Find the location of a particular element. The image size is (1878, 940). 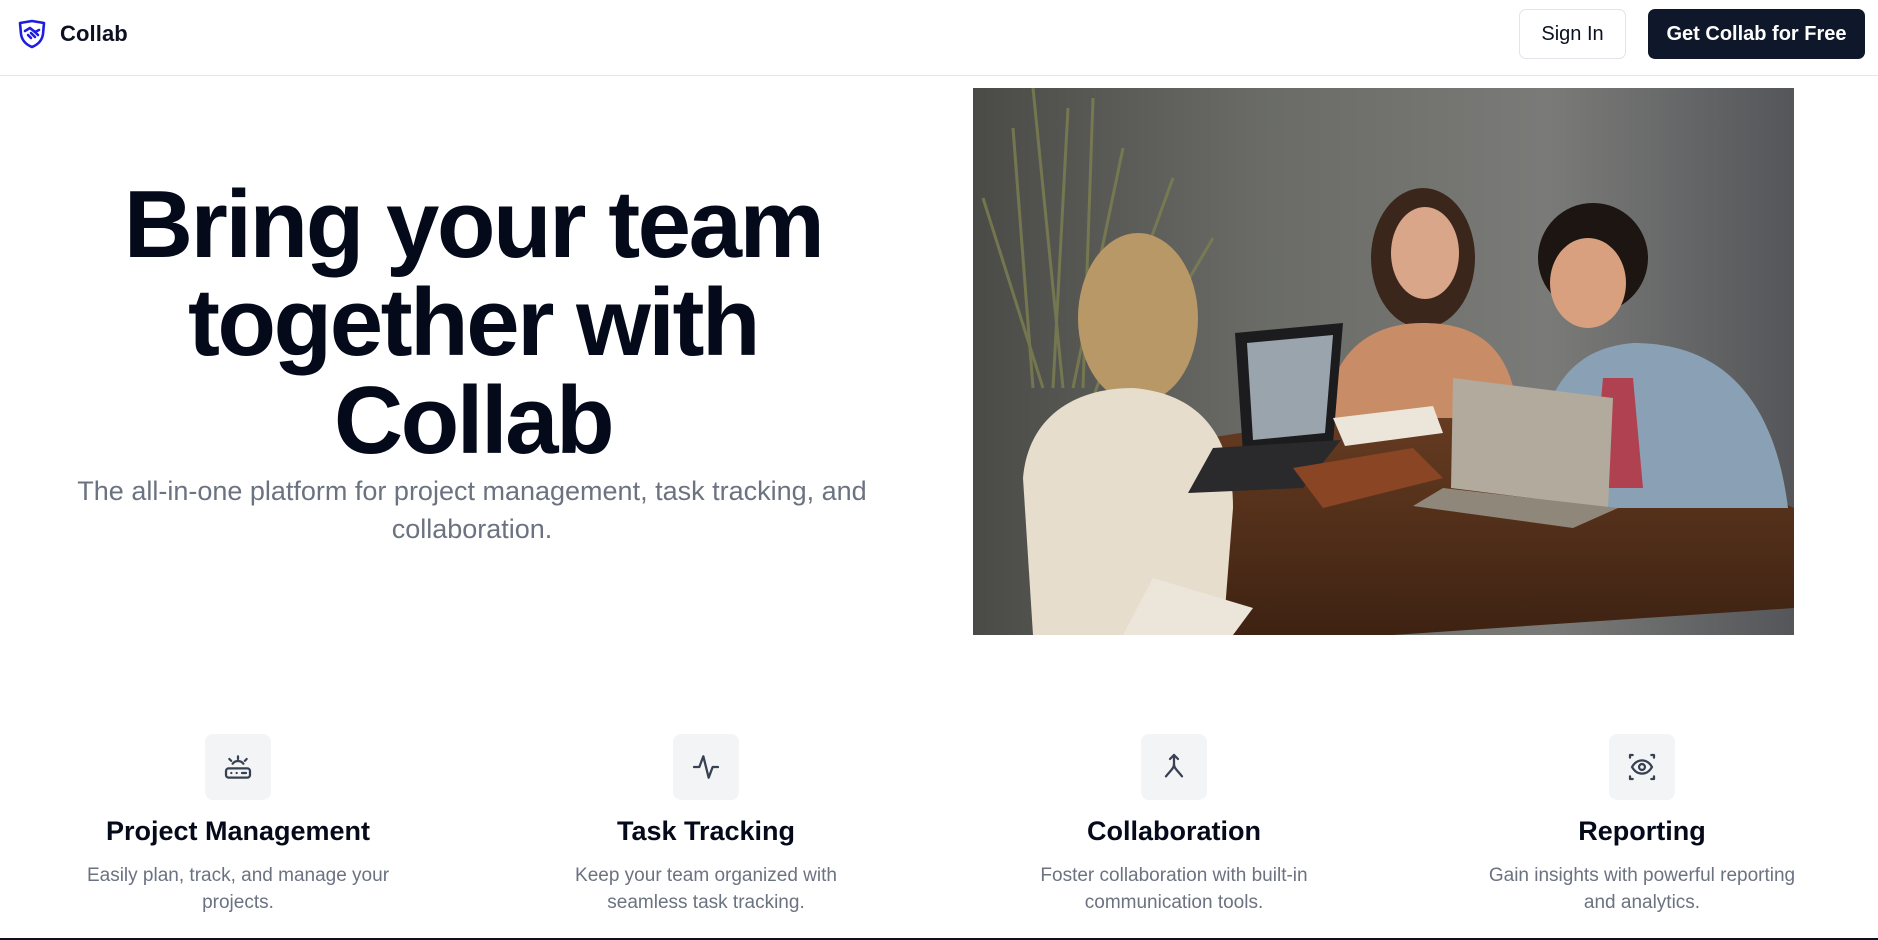

hero-title: Bring your team together with Collab is located at coordinates (473, 323).